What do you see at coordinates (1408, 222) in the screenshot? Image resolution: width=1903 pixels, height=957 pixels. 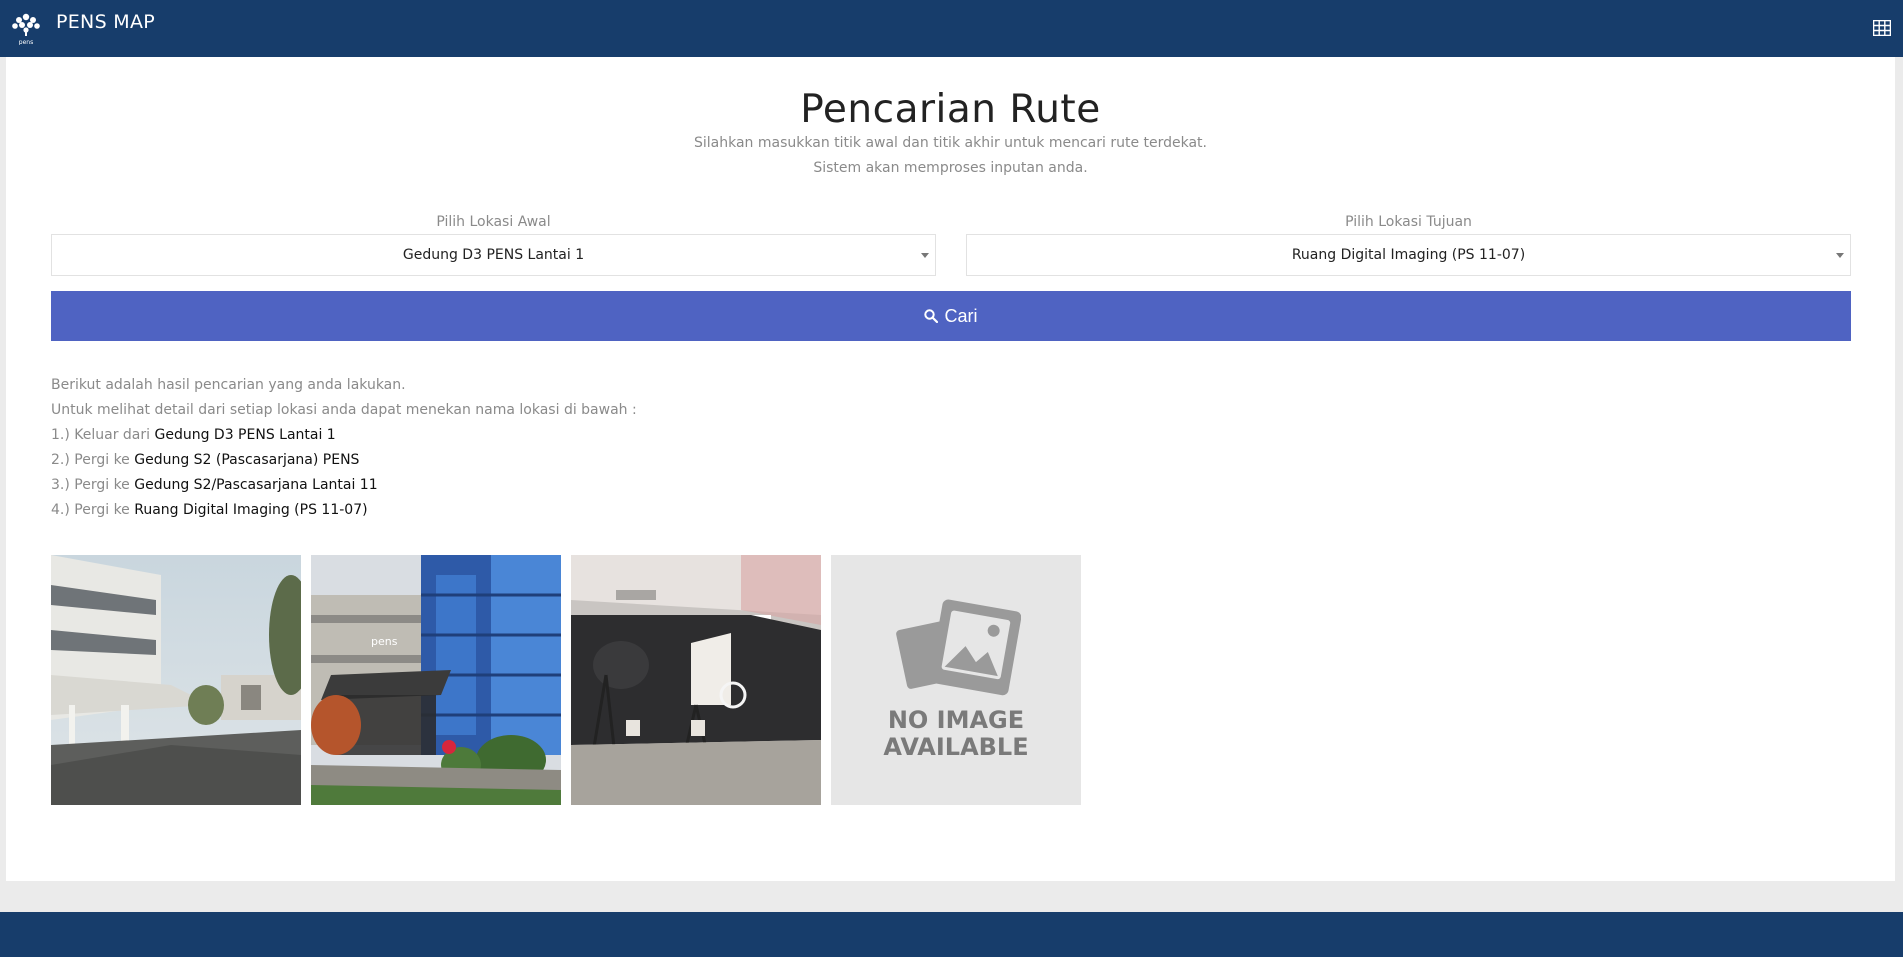 I see `destination-location-label: Pilih Lokasi Tujuan` at bounding box center [1408, 222].